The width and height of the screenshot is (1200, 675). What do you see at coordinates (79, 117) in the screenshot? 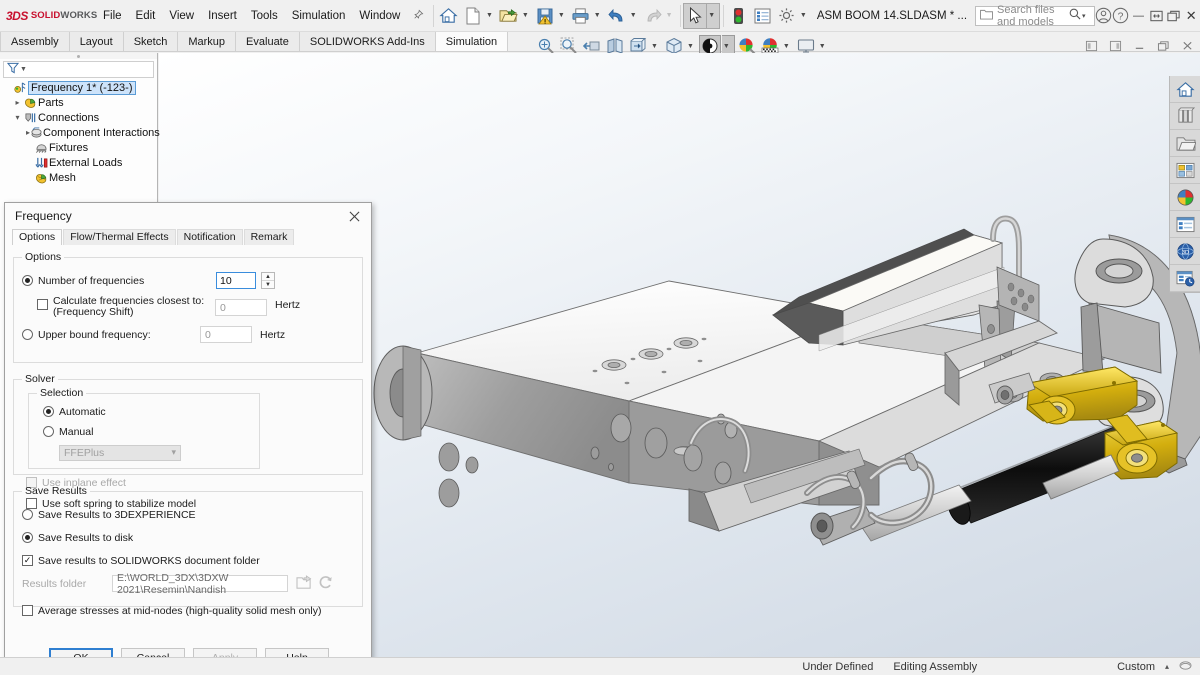
I see `tree-item-connections: ▾ Connections` at bounding box center [79, 117].